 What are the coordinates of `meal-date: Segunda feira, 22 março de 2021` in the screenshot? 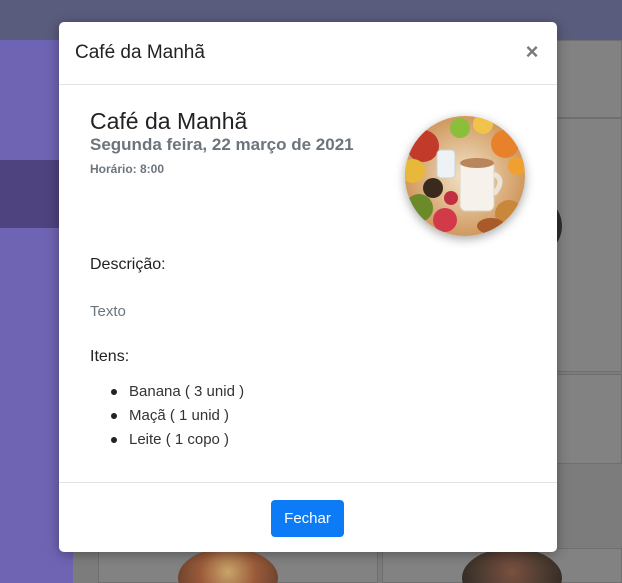 It's located at (222, 144).